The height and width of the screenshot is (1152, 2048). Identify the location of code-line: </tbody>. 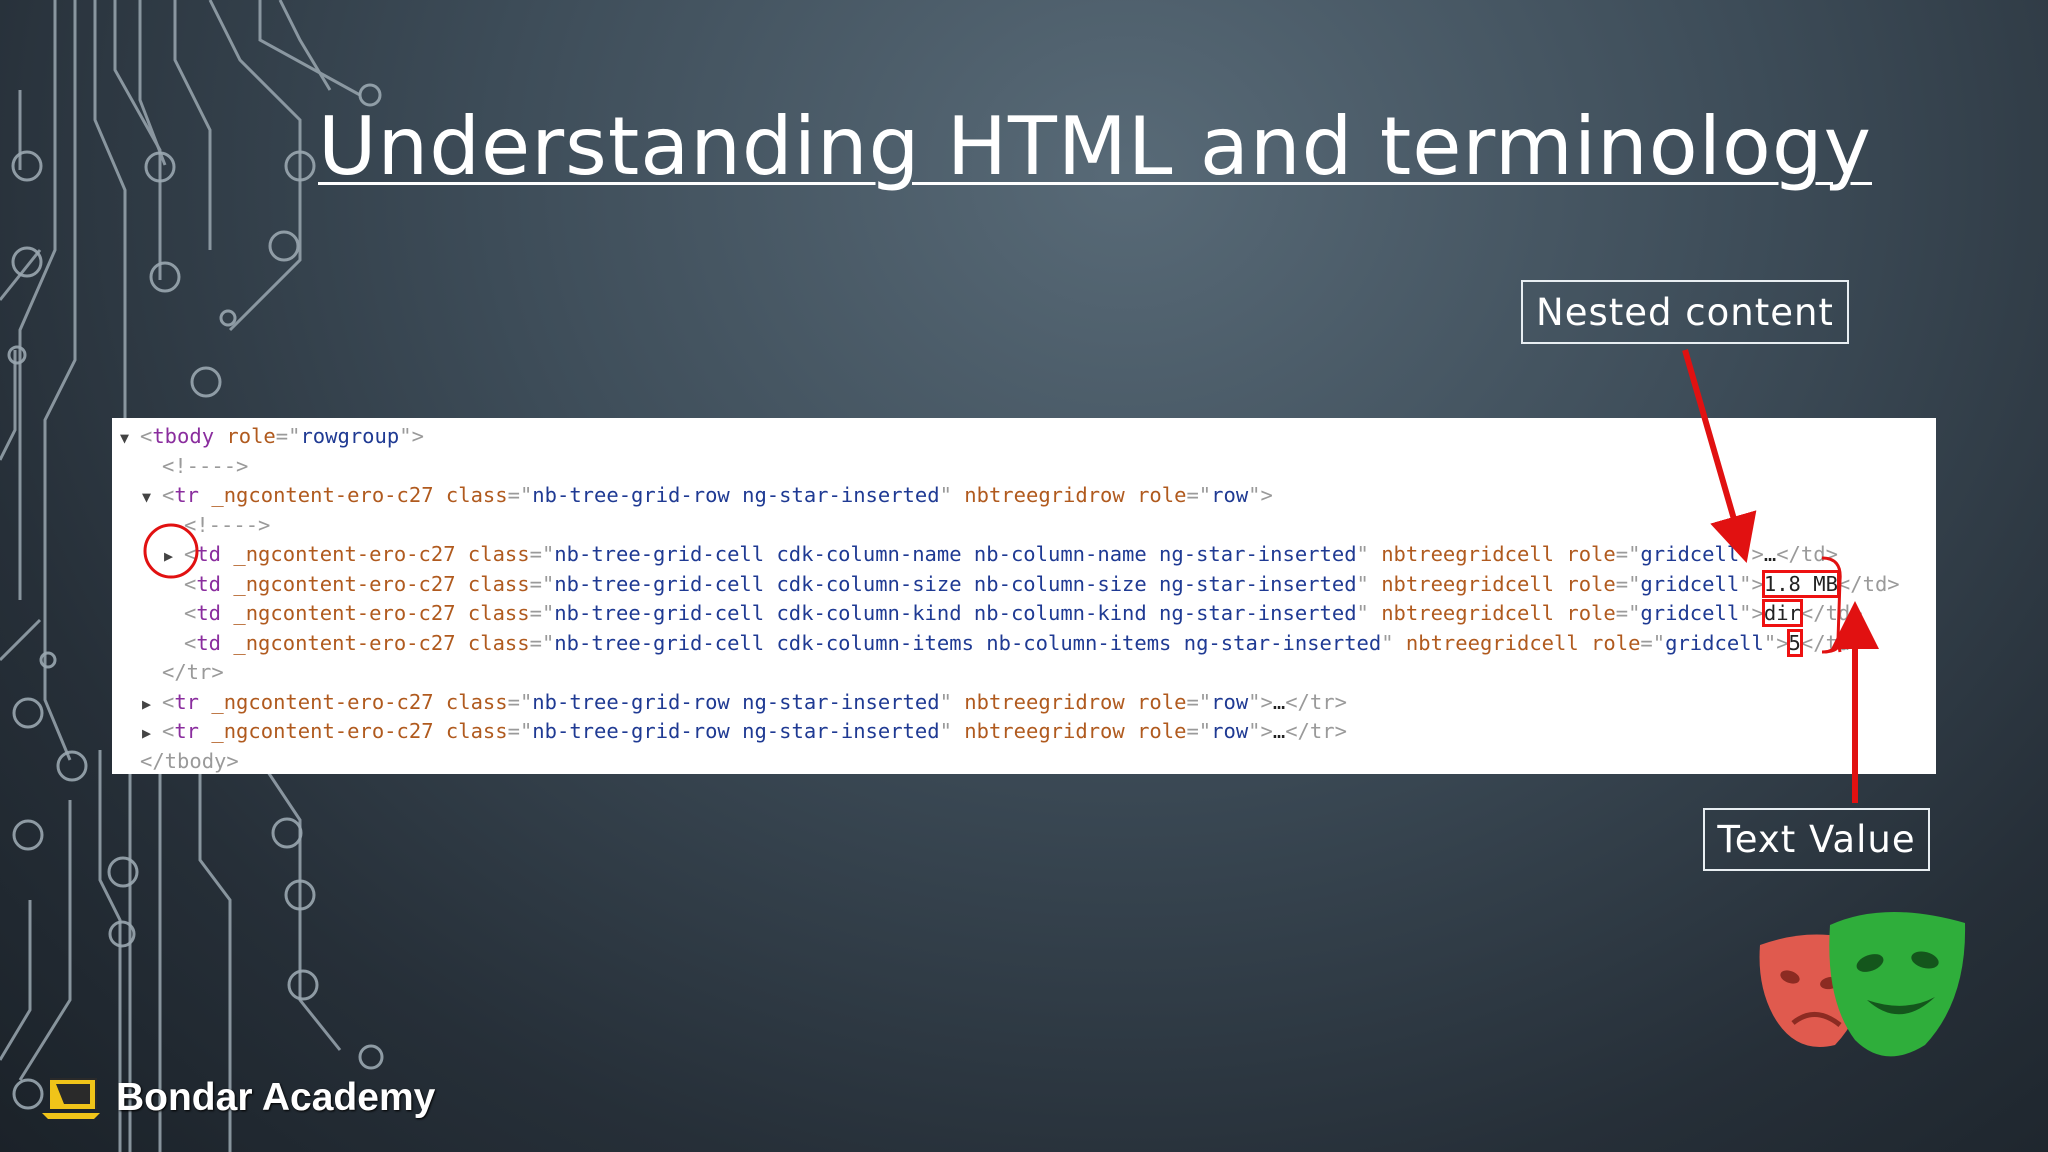
(179, 761).